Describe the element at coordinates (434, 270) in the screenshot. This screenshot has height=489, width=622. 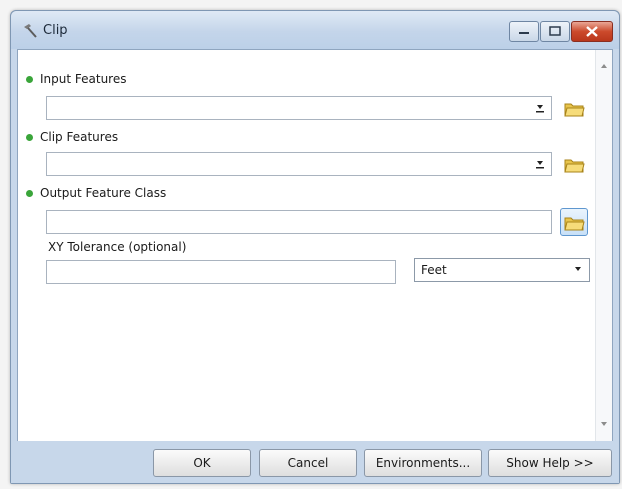
I see `xy-tolerance-unit-value: Feet` at that location.